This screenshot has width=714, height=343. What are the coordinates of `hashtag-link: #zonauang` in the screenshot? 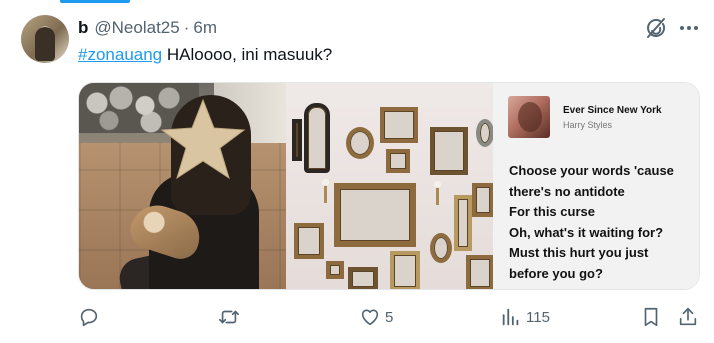 It's located at (120, 54).